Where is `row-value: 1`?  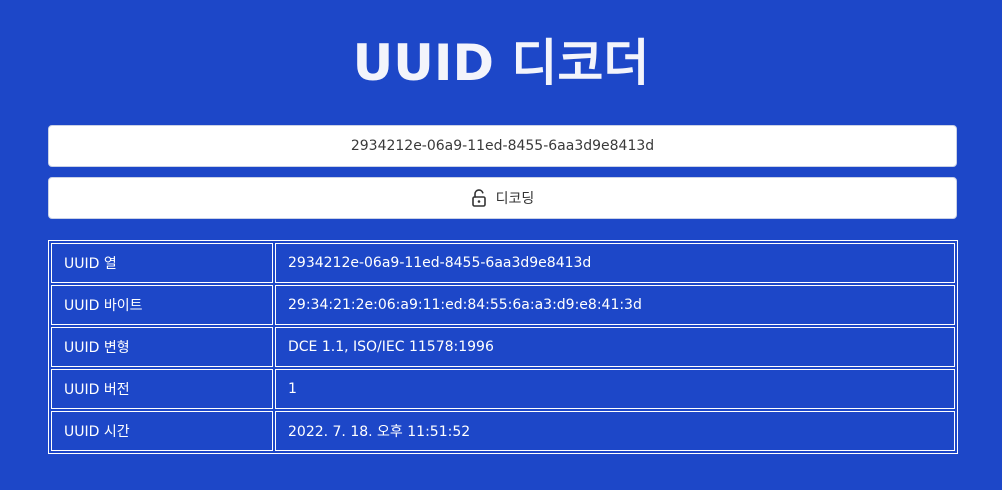
row-value: 1 is located at coordinates (615, 389).